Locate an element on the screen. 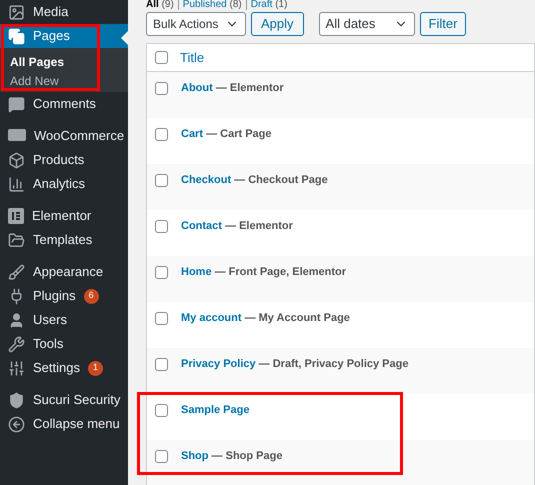  sidebar-item: Tools is located at coordinates (64, 344).